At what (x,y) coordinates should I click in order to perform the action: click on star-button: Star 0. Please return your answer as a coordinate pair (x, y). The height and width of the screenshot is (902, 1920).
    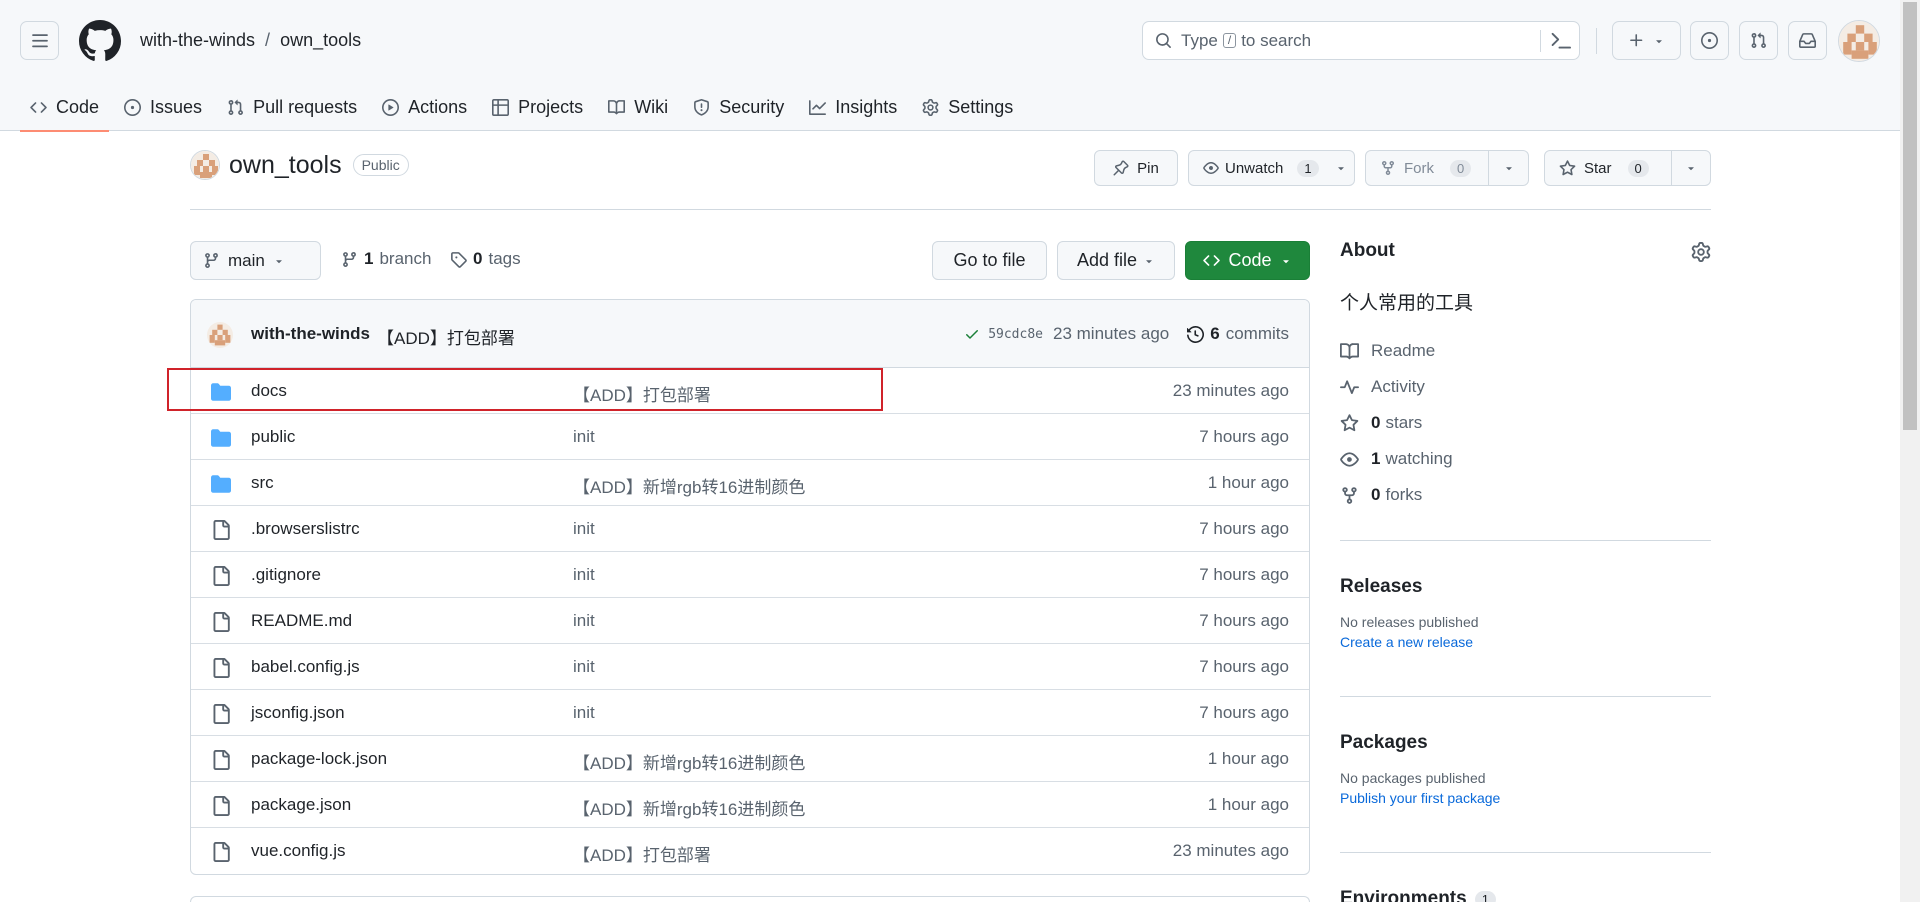
    Looking at the image, I should click on (1608, 168).